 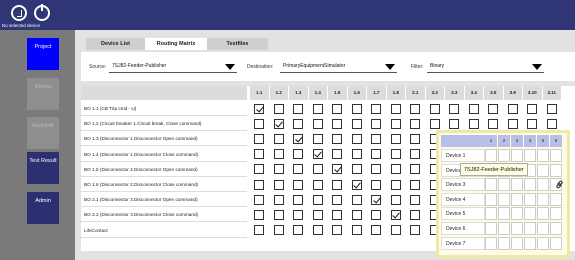 I want to click on popup-device-row: Device 6, so click(x=503, y=228).